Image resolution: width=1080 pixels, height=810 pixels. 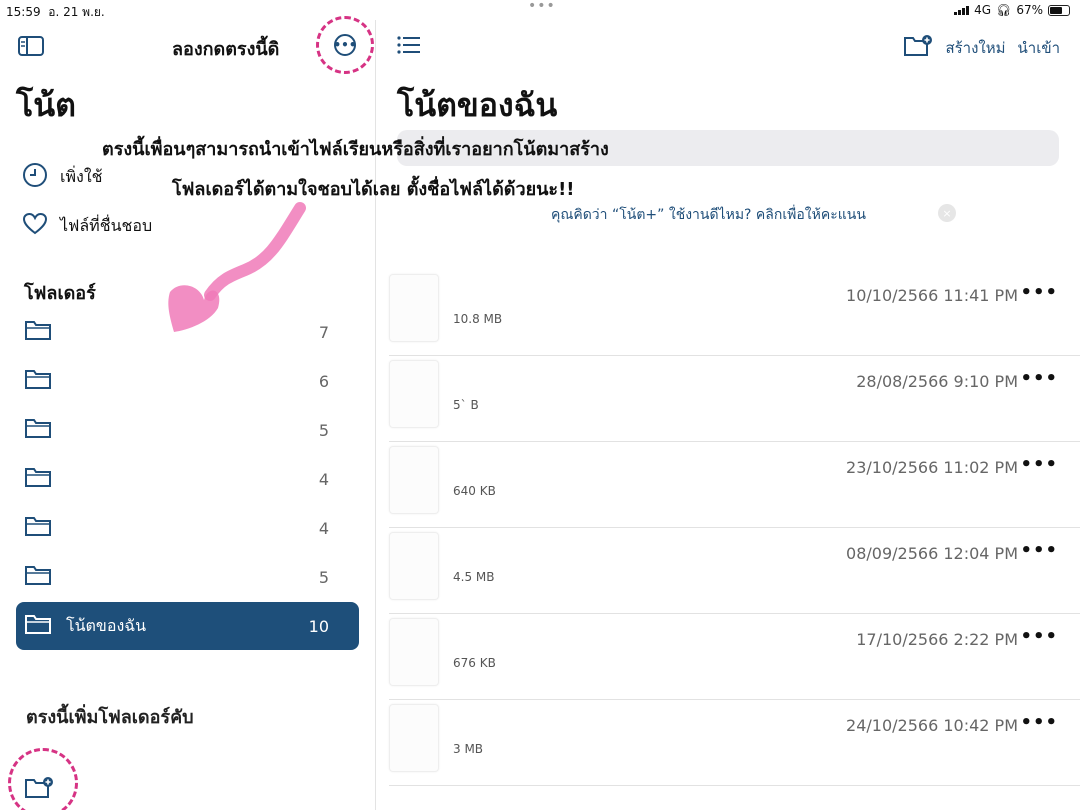 What do you see at coordinates (983, 10) in the screenshot?
I see `network-label: 4G` at bounding box center [983, 10].